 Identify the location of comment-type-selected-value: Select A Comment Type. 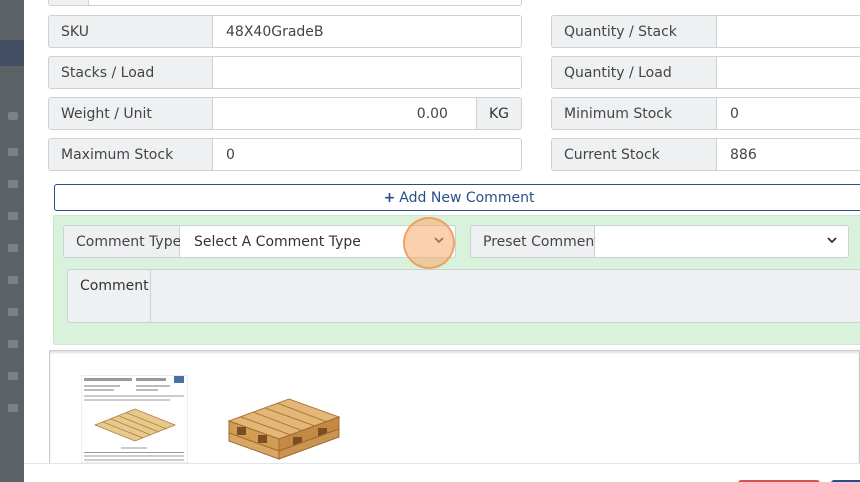
(277, 241).